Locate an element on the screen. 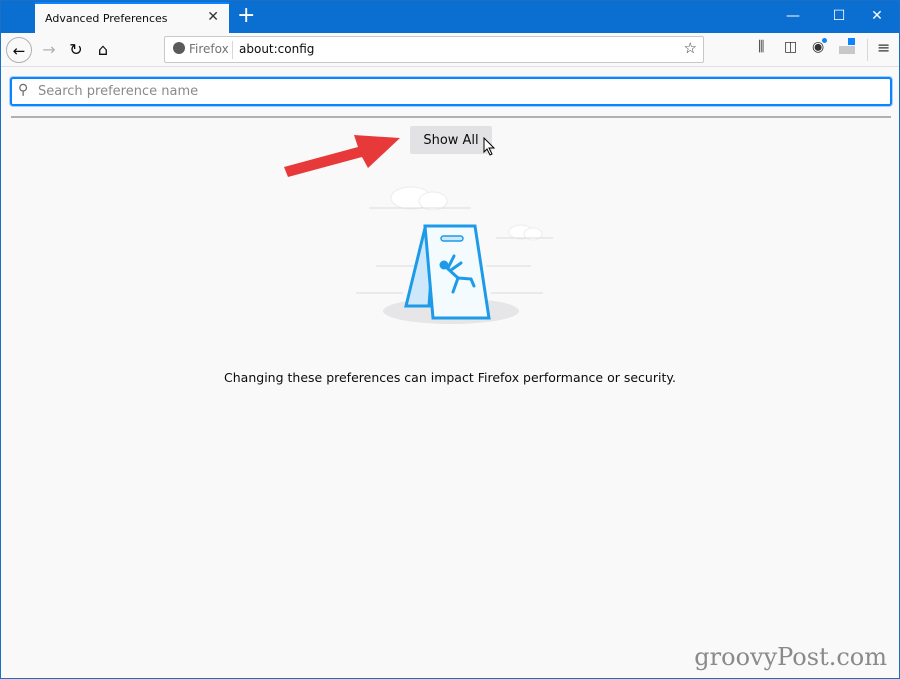  url-text: about:config is located at coordinates (276, 49).